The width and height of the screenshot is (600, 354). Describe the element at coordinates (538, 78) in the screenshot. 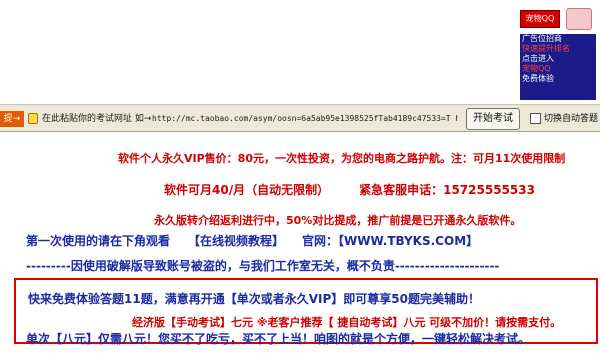

I see `ad-image-line: 免费体验` at that location.